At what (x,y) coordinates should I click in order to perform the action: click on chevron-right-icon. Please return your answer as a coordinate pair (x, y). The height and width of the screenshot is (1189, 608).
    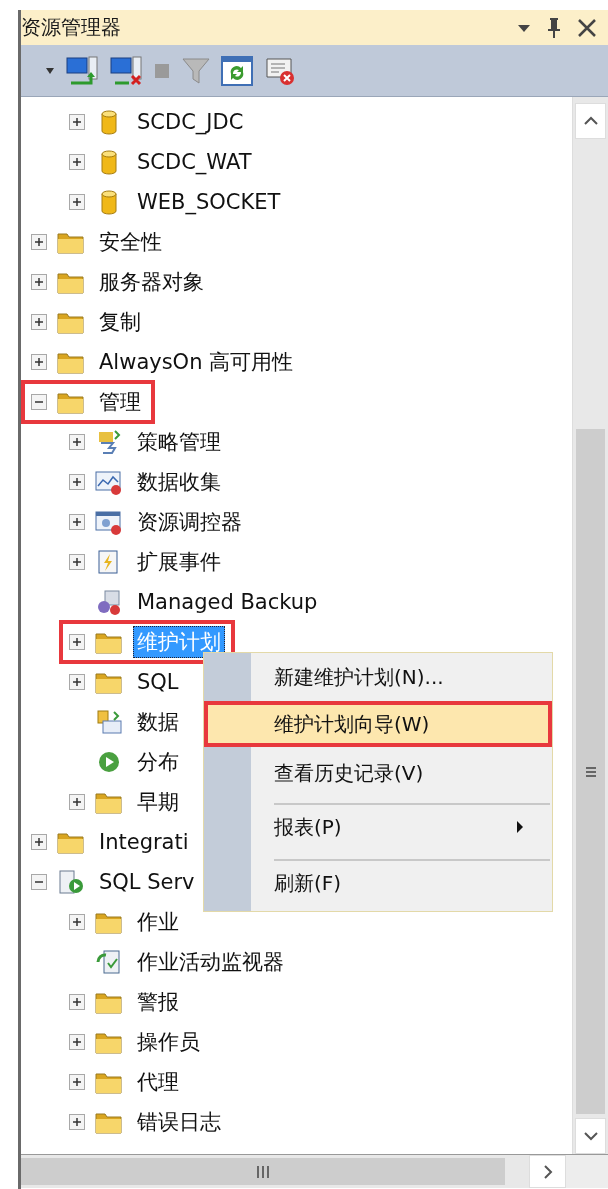
    Looking at the image, I should click on (547, 1171).